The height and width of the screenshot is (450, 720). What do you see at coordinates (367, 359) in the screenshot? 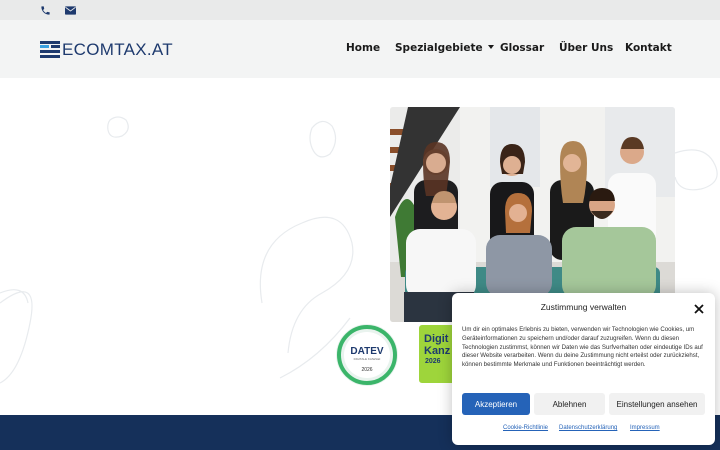
I see `datev-subtitle: DIGITALE KANZLEI` at bounding box center [367, 359].